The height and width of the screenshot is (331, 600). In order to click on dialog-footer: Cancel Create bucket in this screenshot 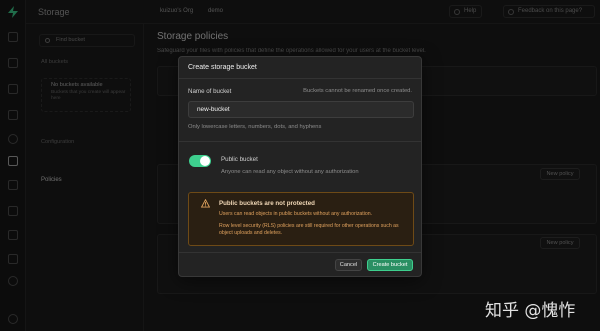, I will do `click(300, 264)`.